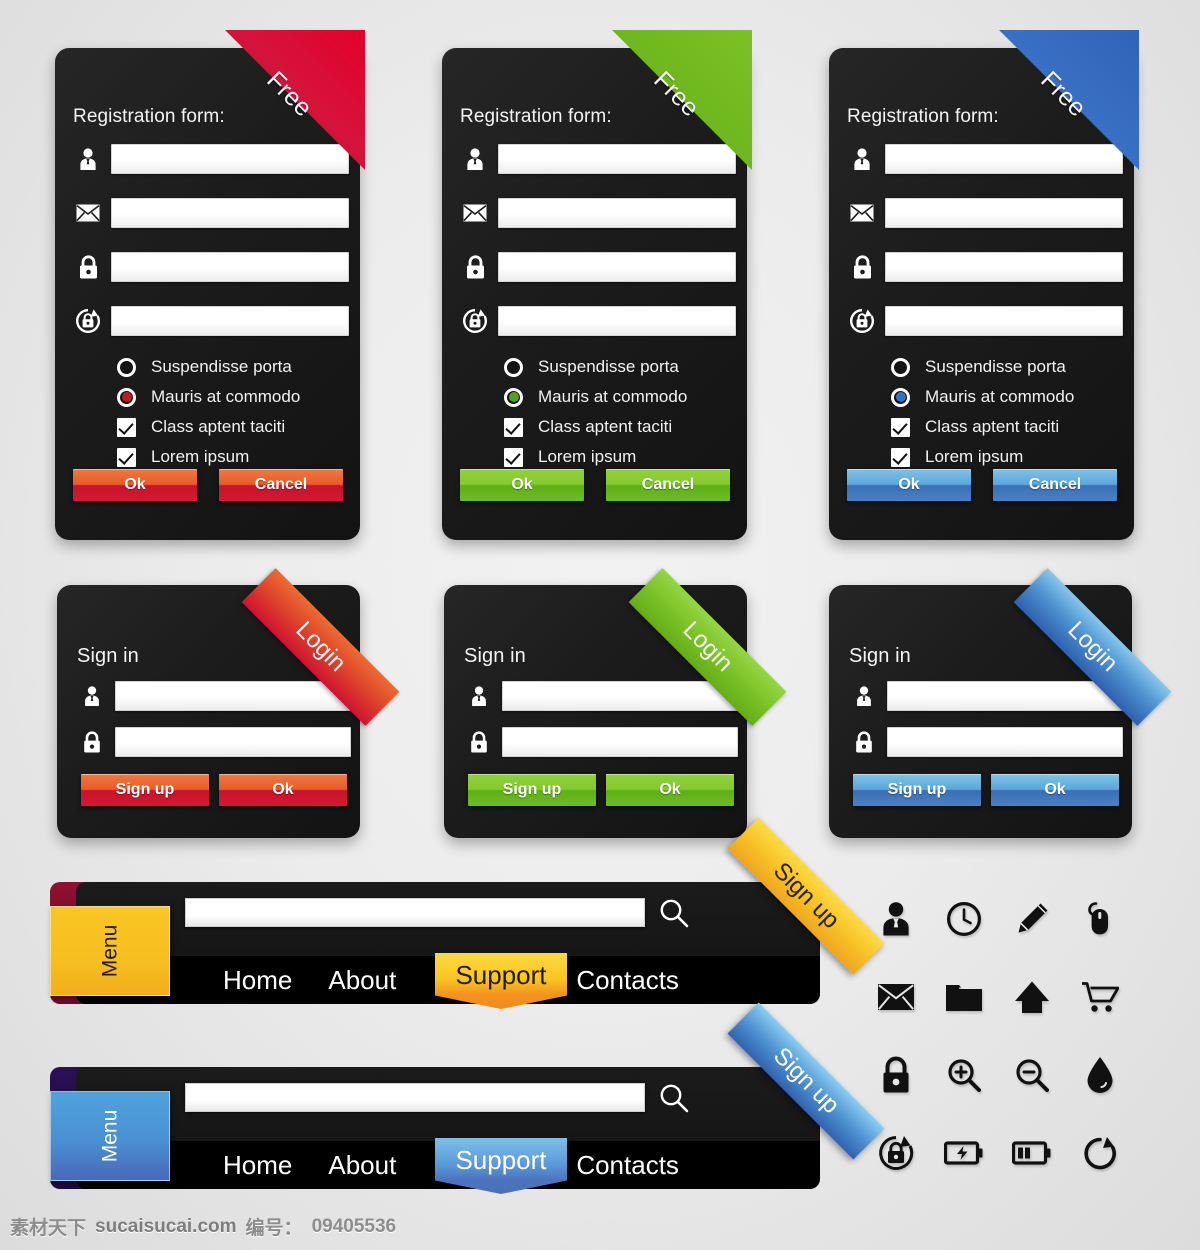 The width and height of the screenshot is (1200, 1250). Describe the element at coordinates (1032, 997) in the screenshot. I see `home-icon` at that location.